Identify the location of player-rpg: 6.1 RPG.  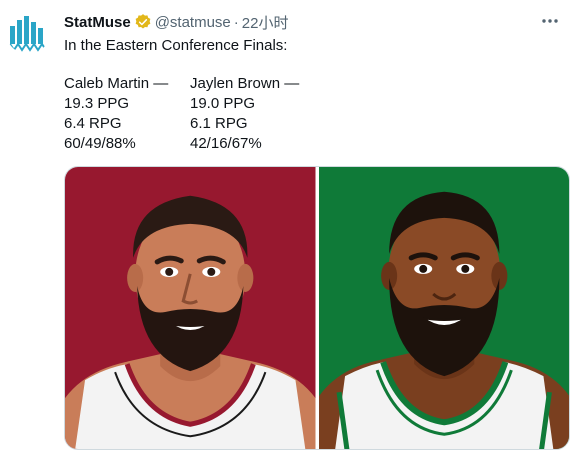
(219, 123).